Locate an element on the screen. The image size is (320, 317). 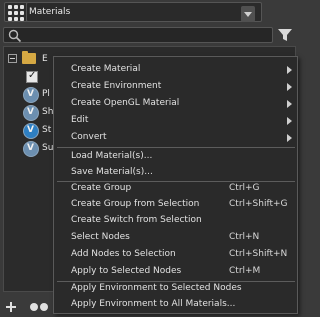
menu-item-label: Create Switch from Selection is located at coordinates (136, 220).